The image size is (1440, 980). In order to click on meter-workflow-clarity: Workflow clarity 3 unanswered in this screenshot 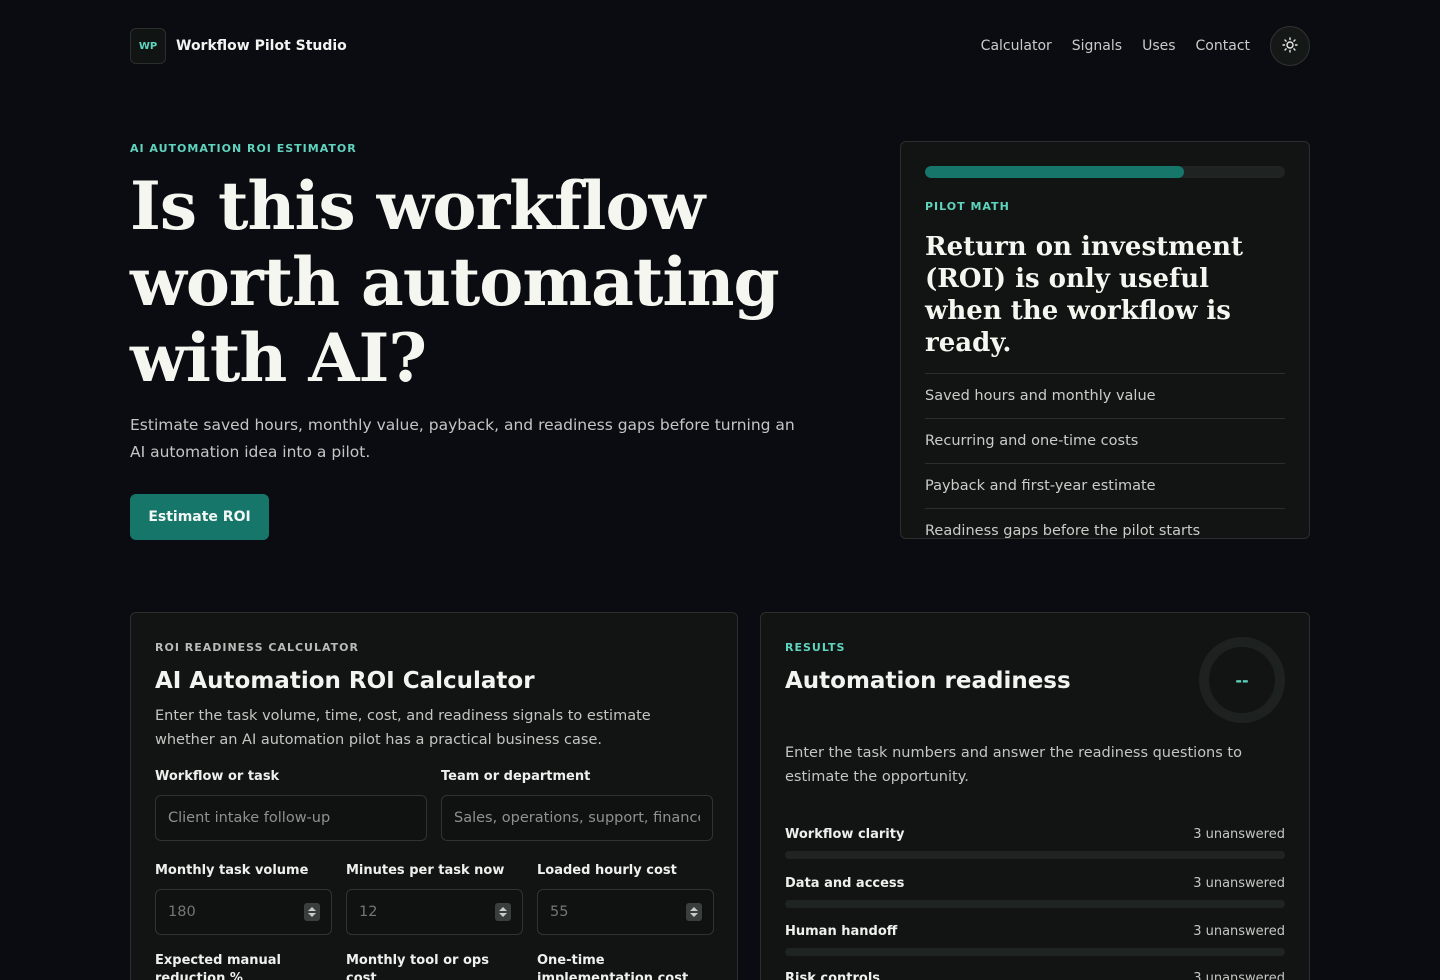, I will do `click(1035, 843)`.